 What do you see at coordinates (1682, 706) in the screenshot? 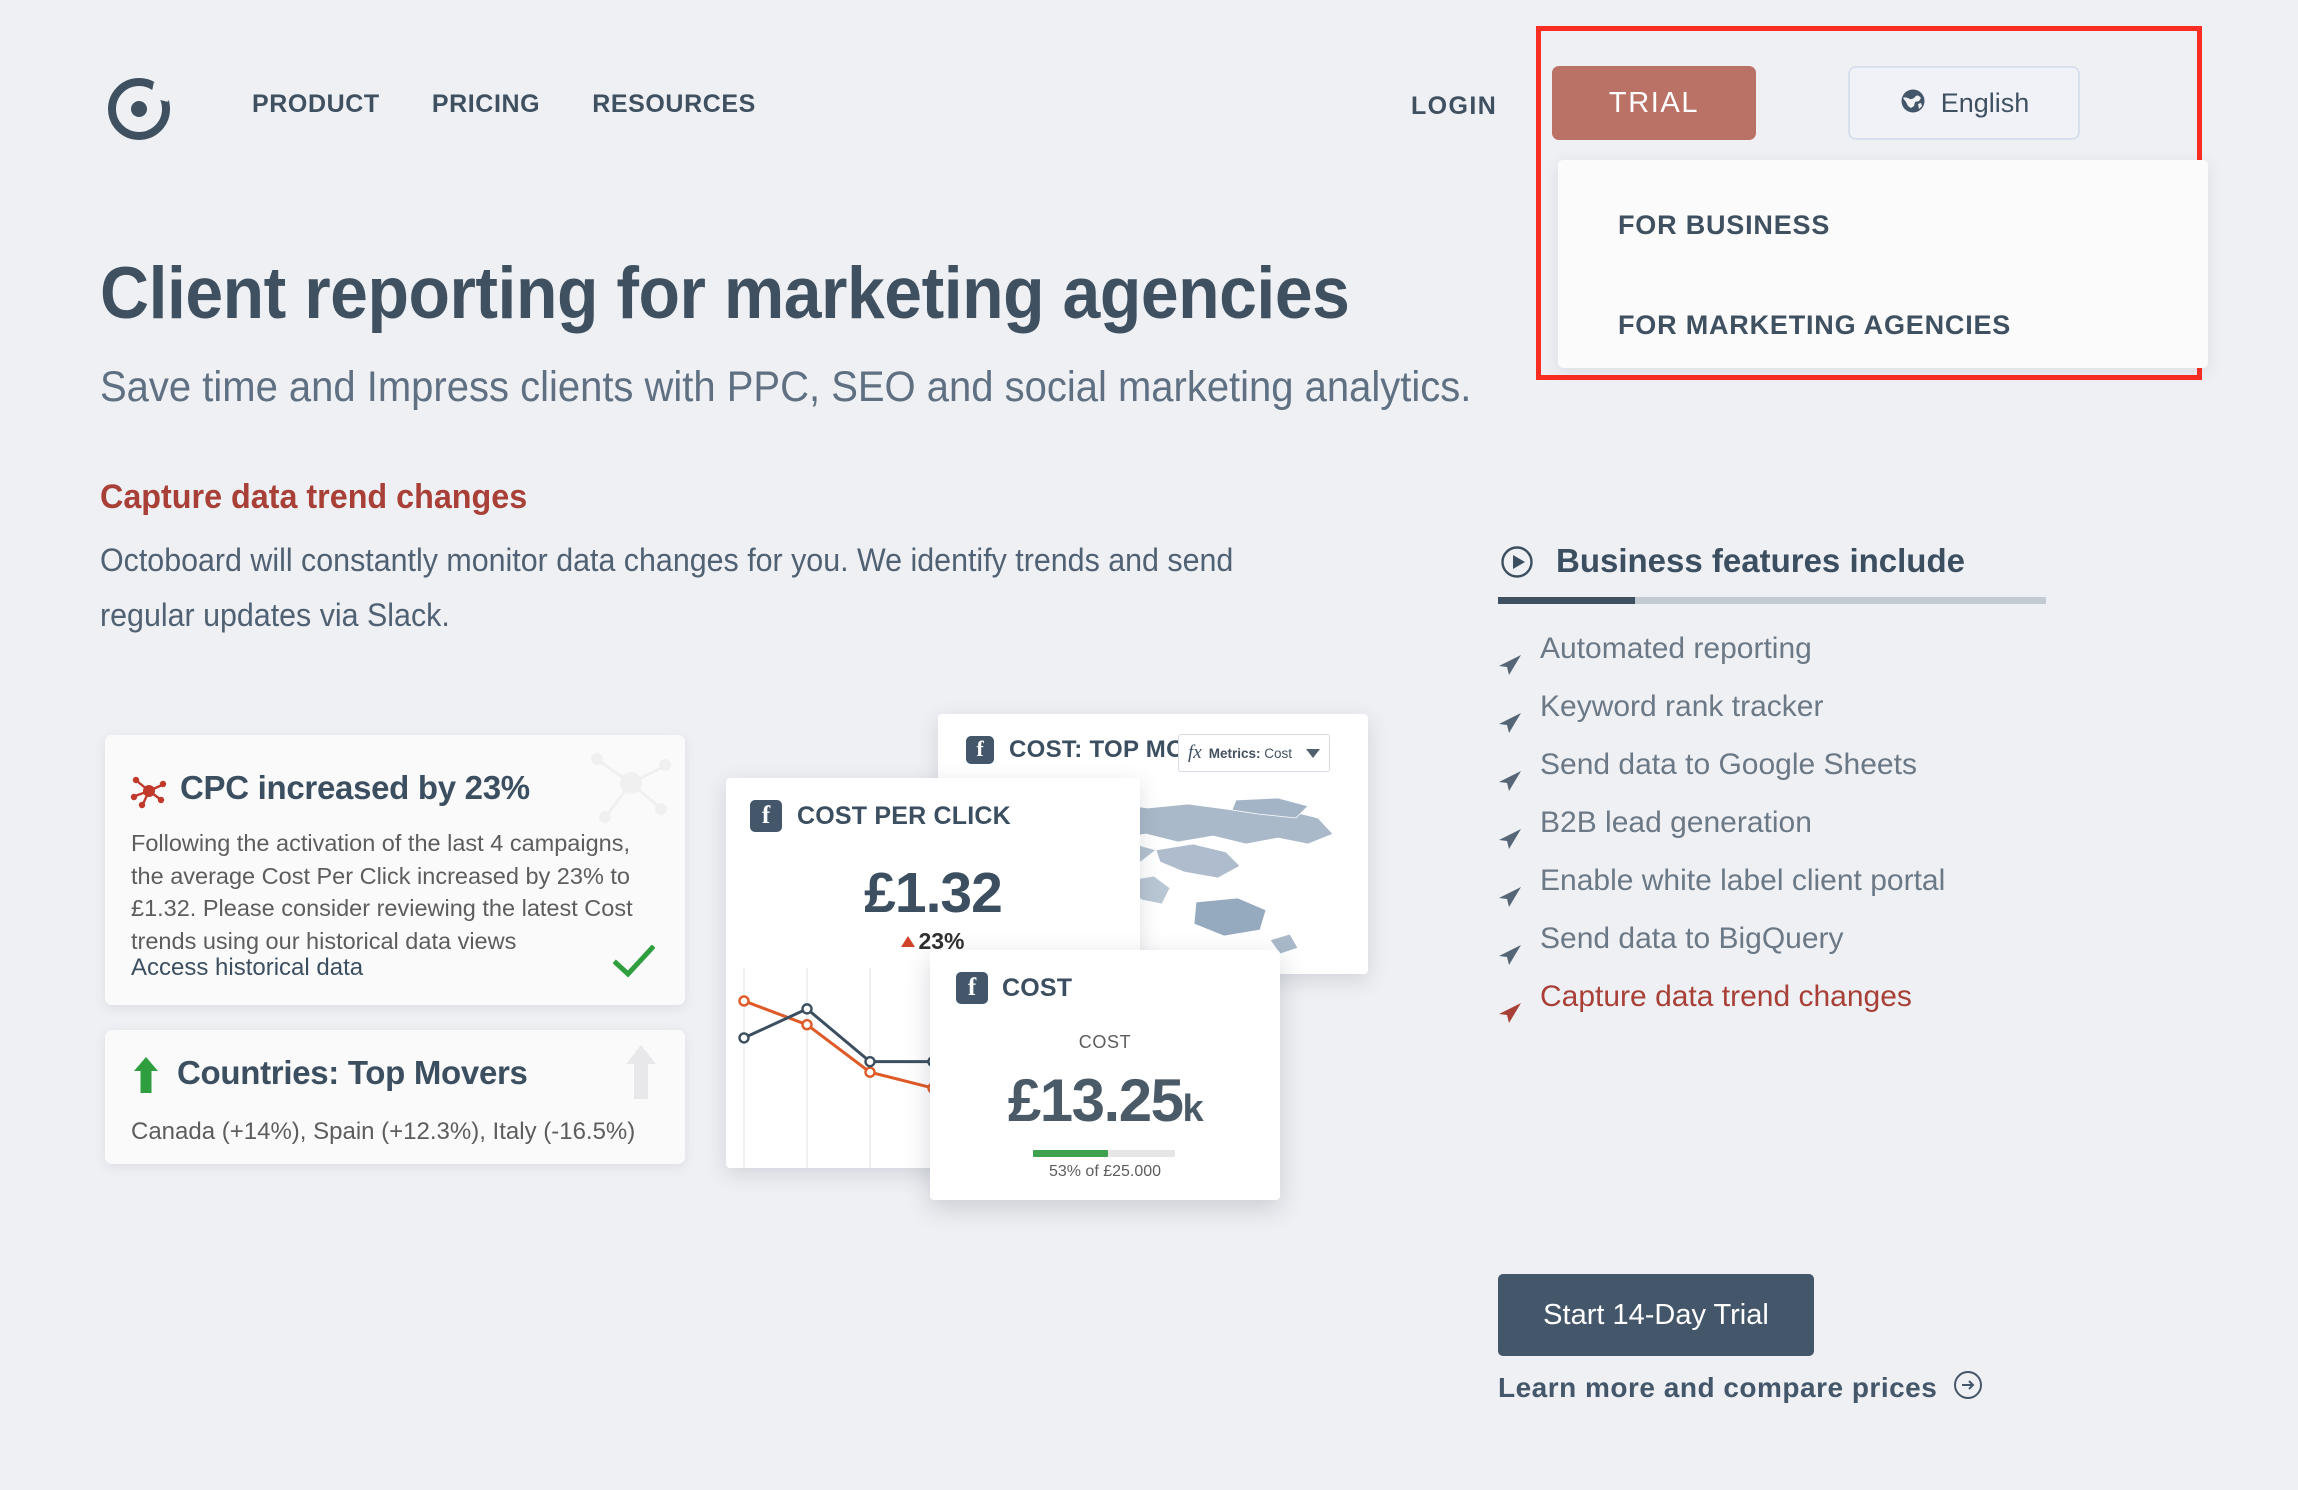
I see `feature-label: Keyword rank tracker` at bounding box center [1682, 706].